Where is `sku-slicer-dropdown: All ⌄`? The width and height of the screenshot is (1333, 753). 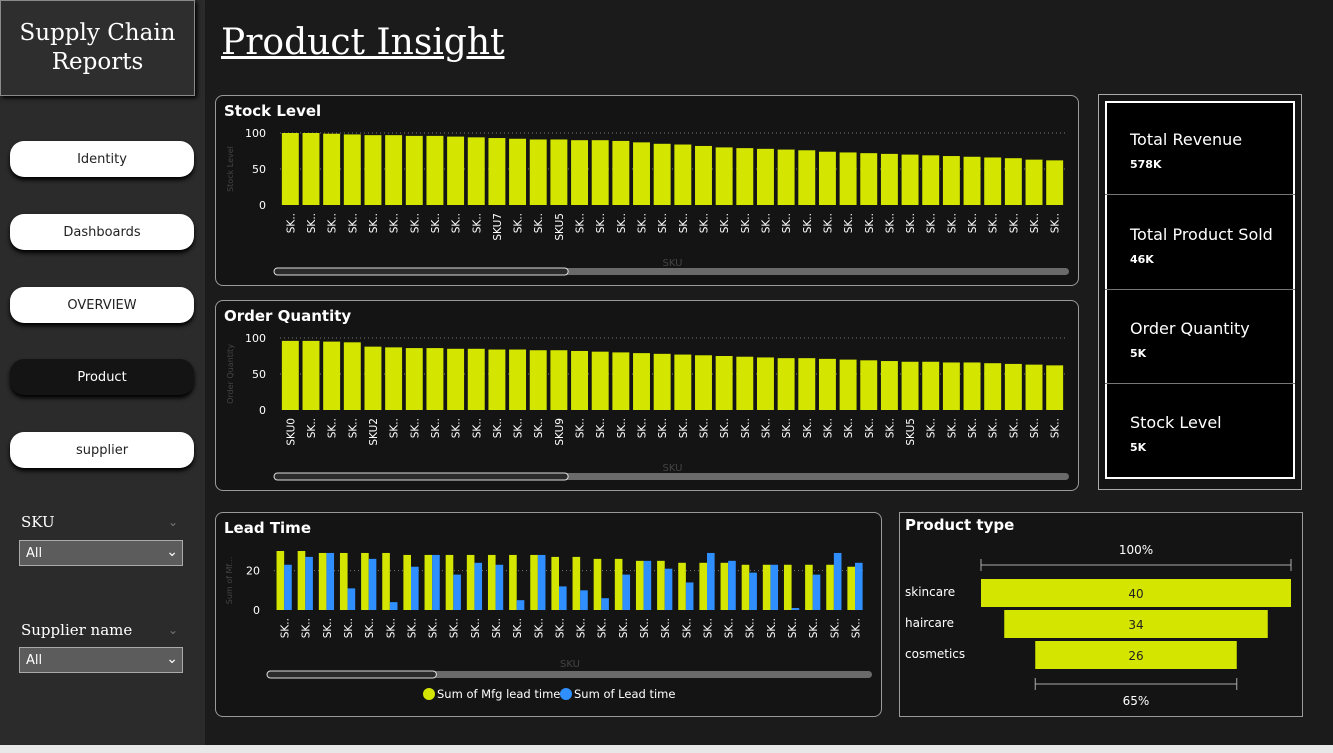 sku-slicer-dropdown: All ⌄ is located at coordinates (101, 553).